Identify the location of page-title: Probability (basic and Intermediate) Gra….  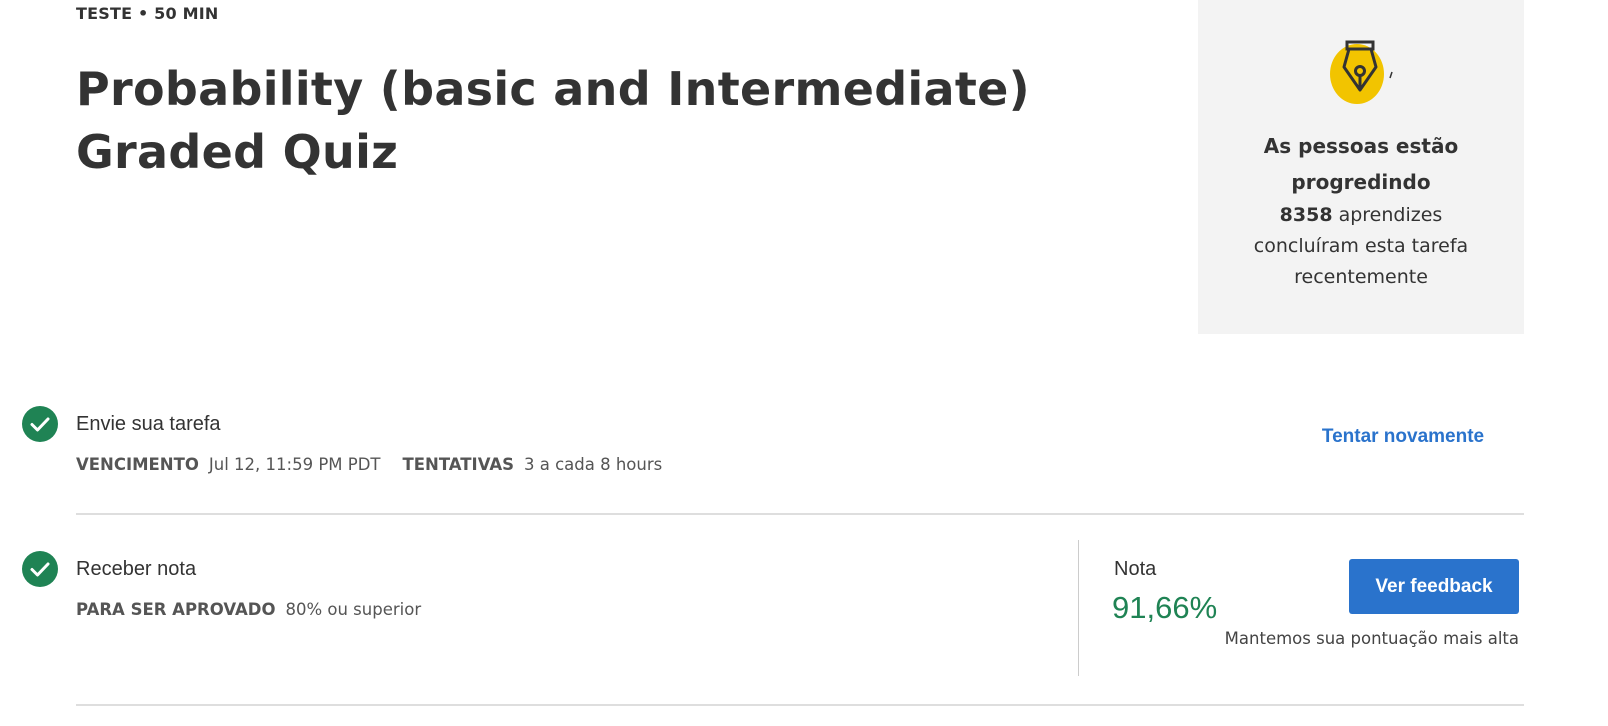
(553, 120).